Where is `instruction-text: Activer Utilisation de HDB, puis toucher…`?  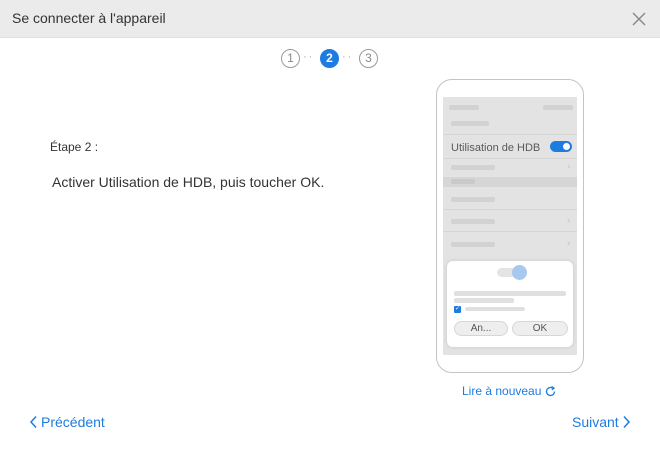
instruction-text: Activer Utilisation de HDB, puis toucher… is located at coordinates (188, 182).